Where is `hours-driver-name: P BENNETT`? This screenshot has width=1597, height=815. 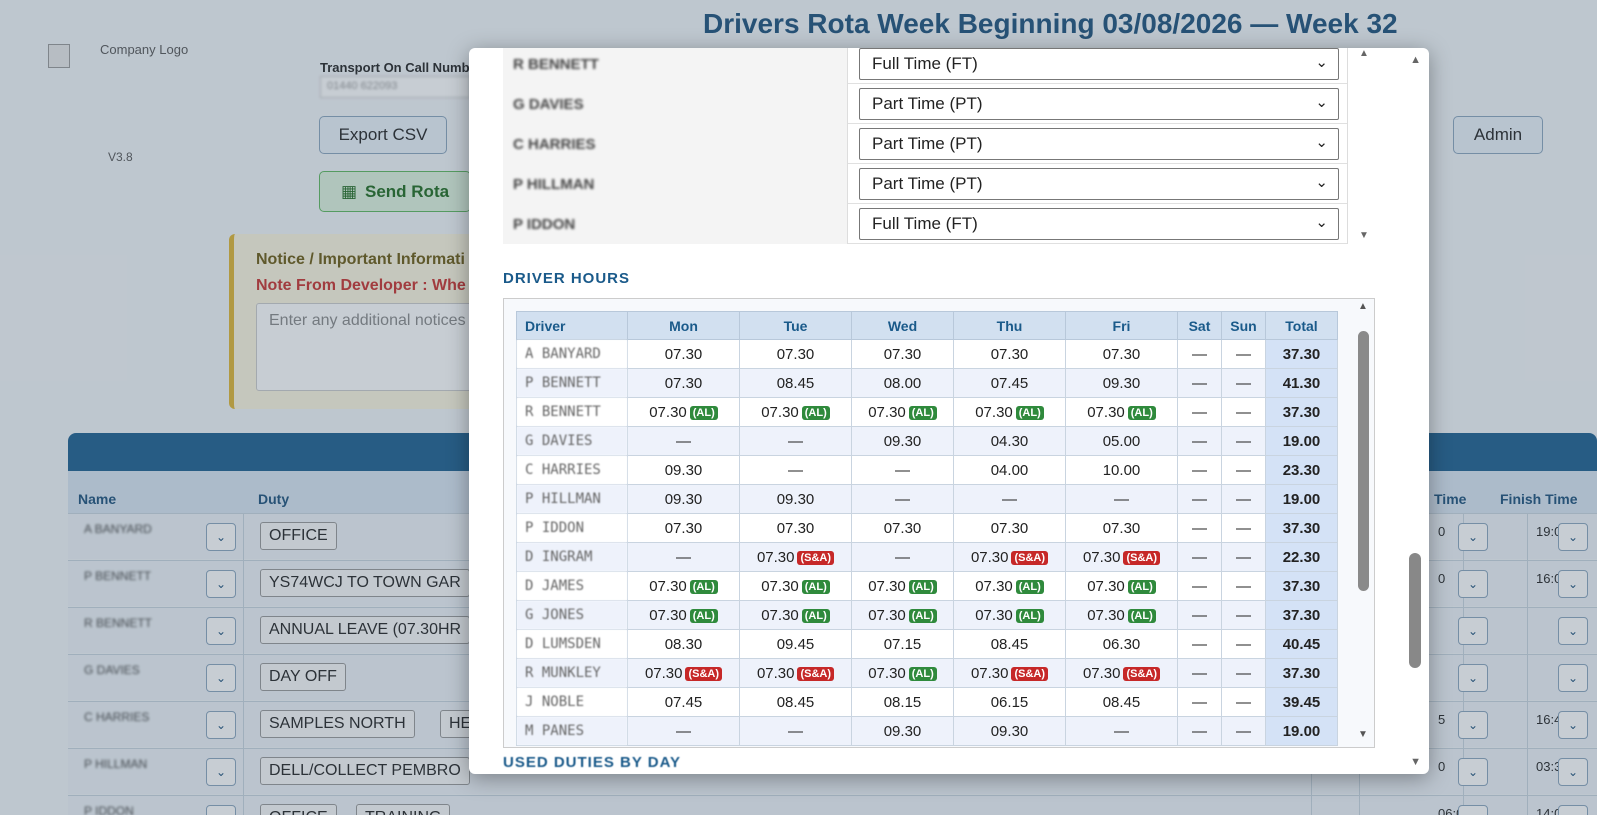 hours-driver-name: P BENNETT is located at coordinates (572, 383).